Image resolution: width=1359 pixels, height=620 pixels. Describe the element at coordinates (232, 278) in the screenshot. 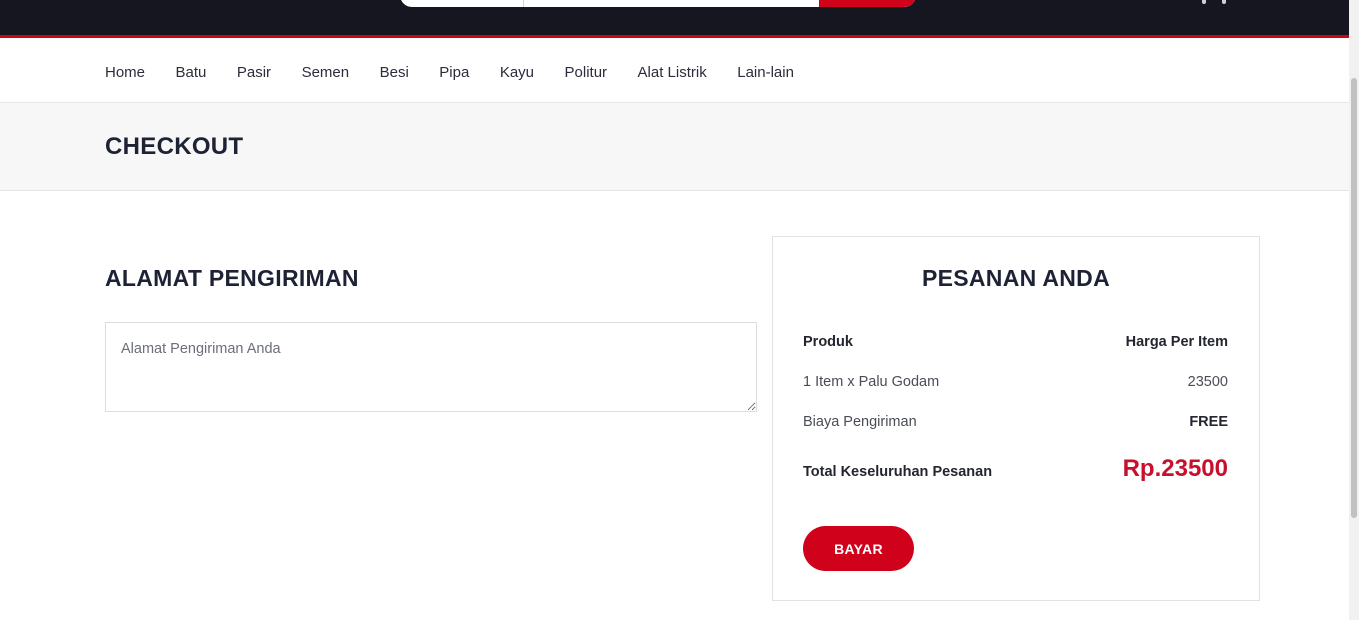

I see `shipping-address-title: ALAMAT PENGIRIMAN` at that location.